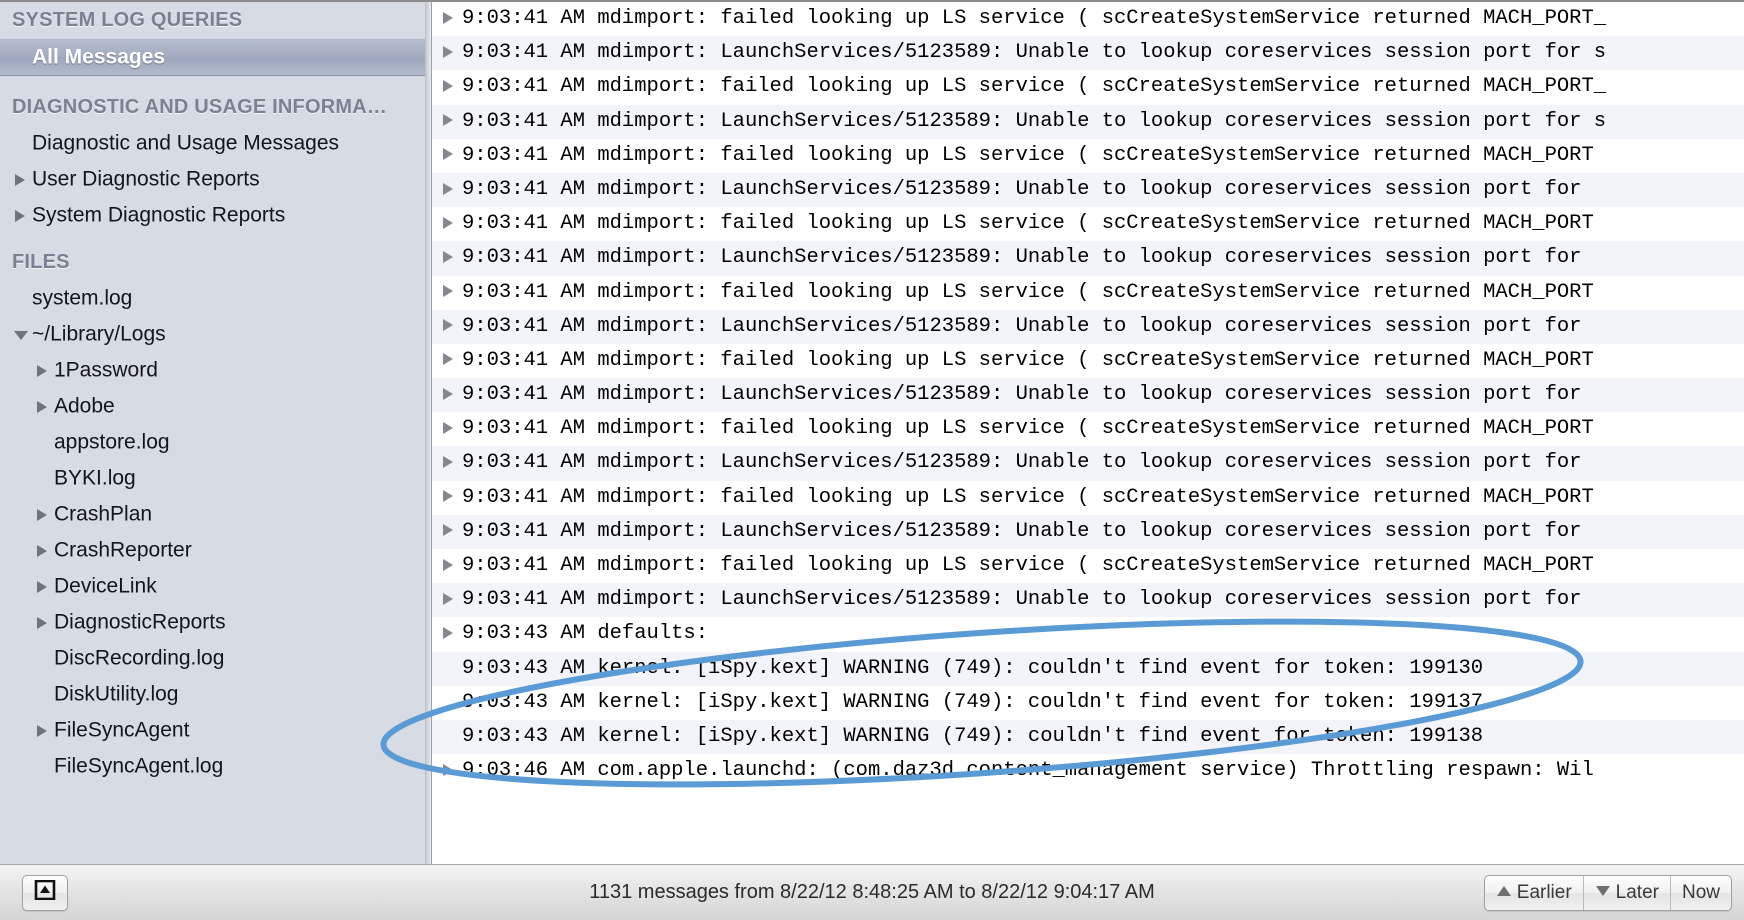  What do you see at coordinates (212, 730) in the screenshot?
I see `sidebar-item-filesyncagent: FileSyncAgent` at bounding box center [212, 730].